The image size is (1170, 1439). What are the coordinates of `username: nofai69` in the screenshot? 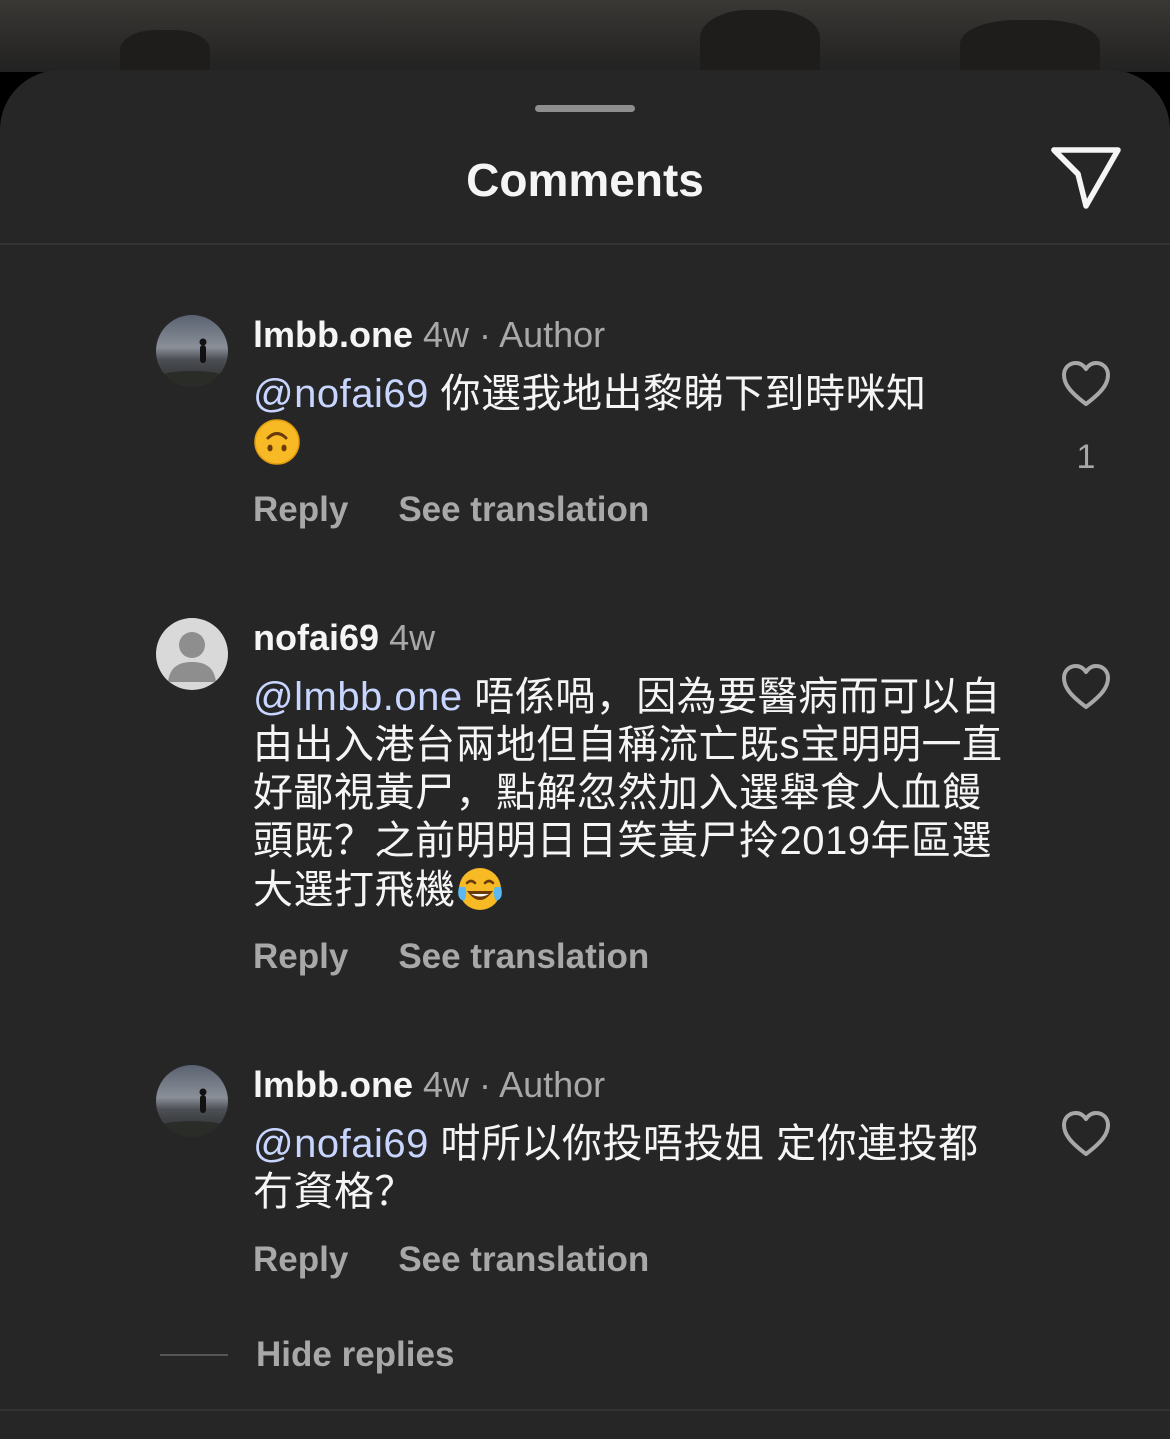 It's located at (316, 637).